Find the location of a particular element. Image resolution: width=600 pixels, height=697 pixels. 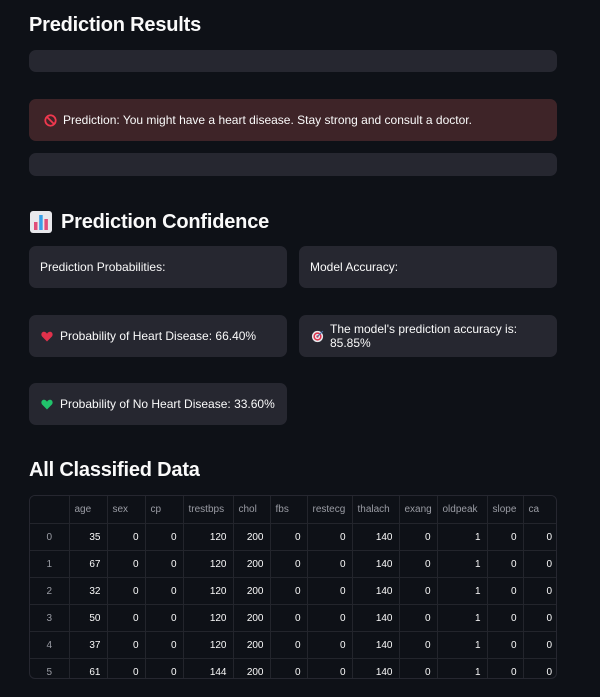

column-header: fbs is located at coordinates (289, 510).